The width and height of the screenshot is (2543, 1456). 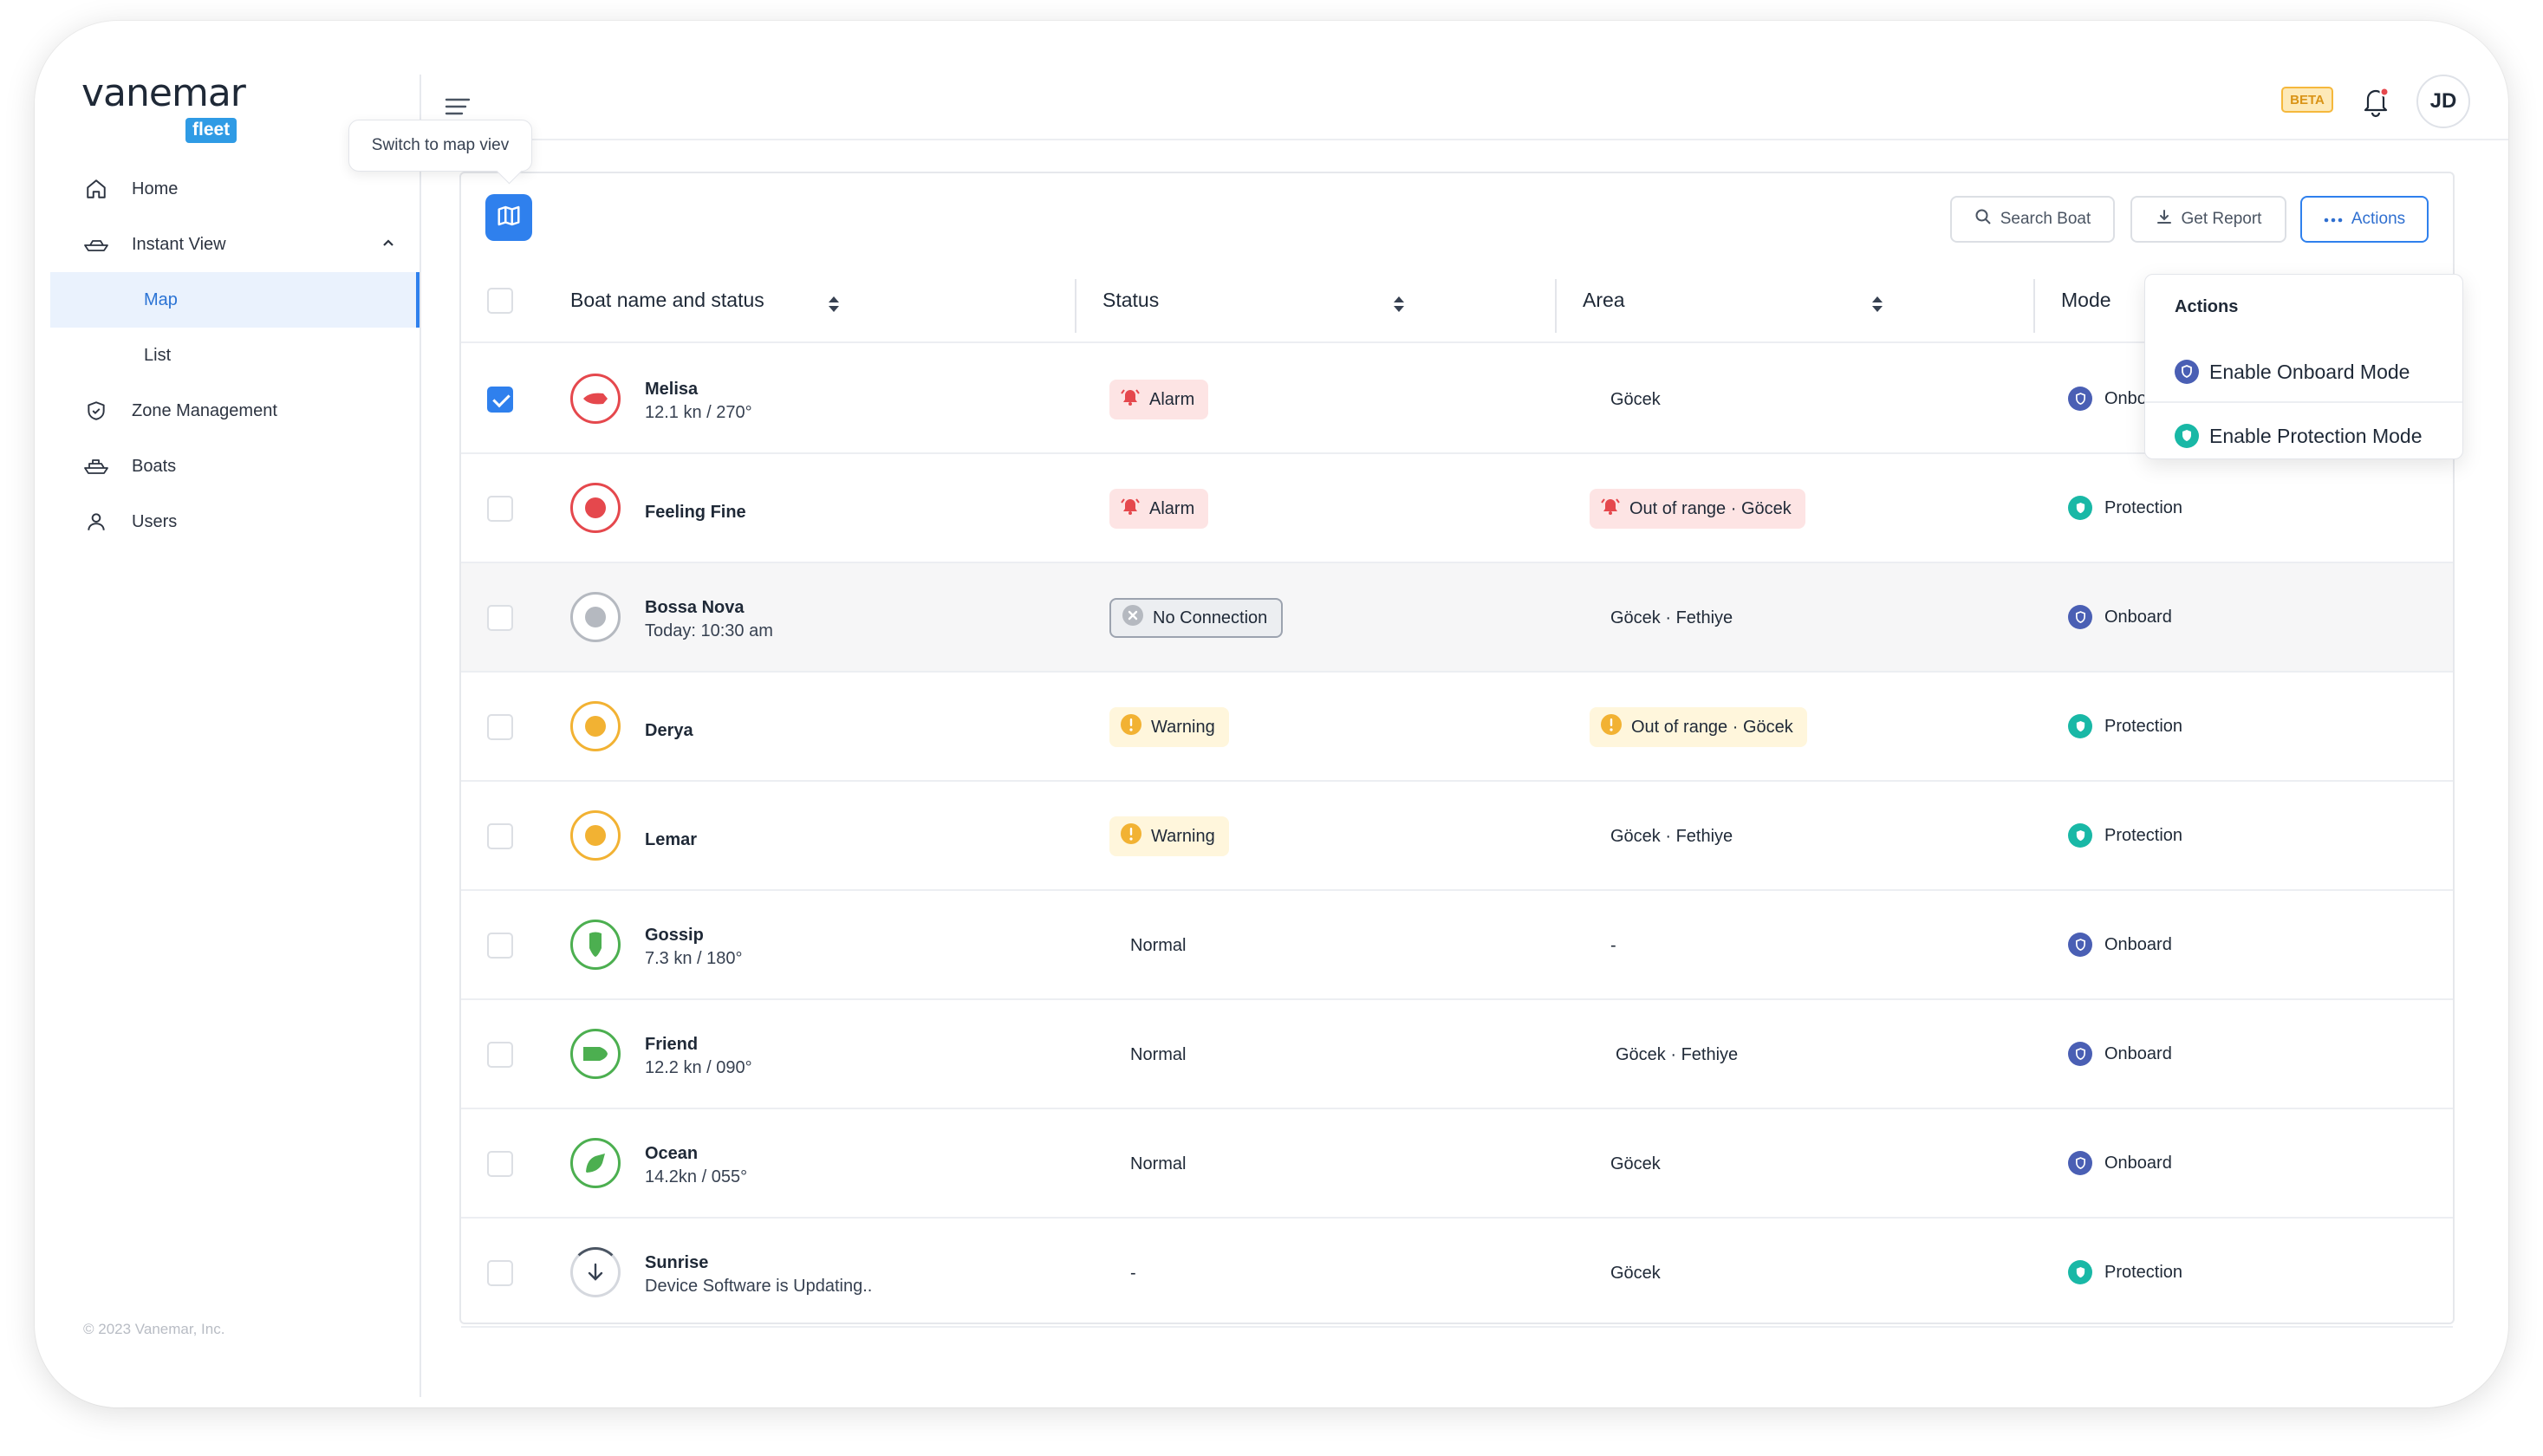 I want to click on column-header-boat: Boat name and status, so click(x=667, y=300).